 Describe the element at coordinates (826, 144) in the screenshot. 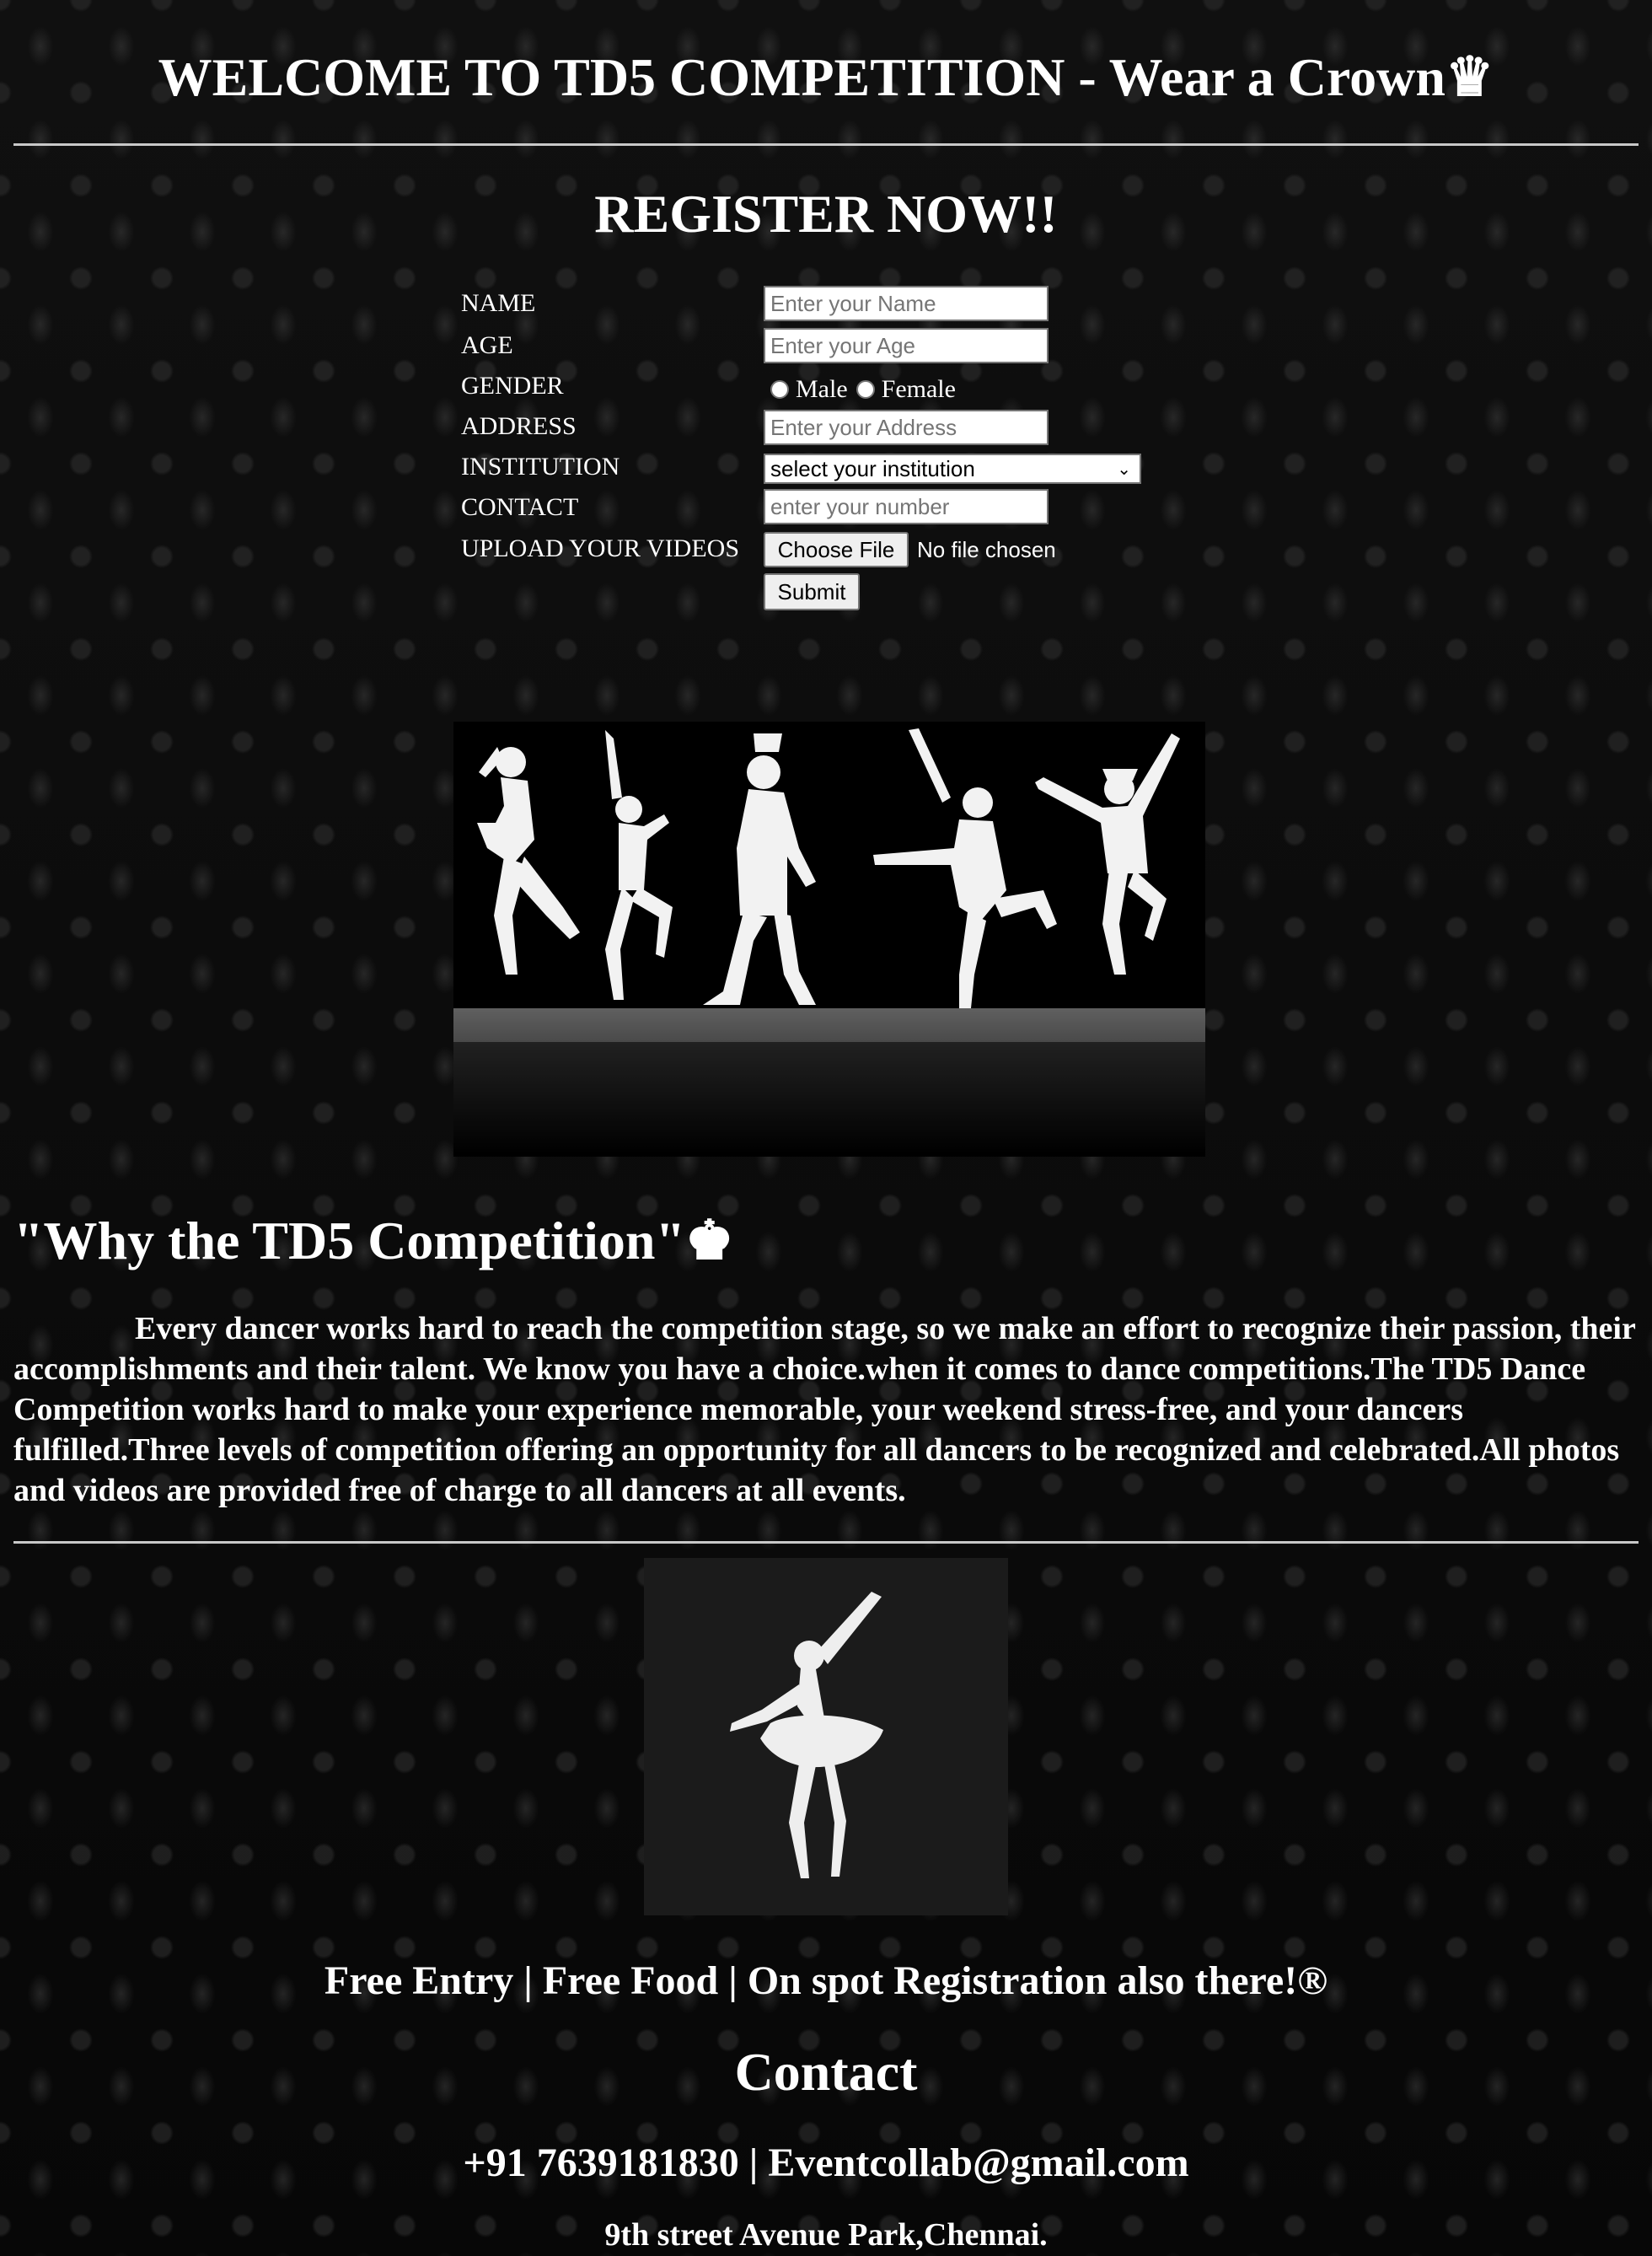

I see `header-divider` at that location.